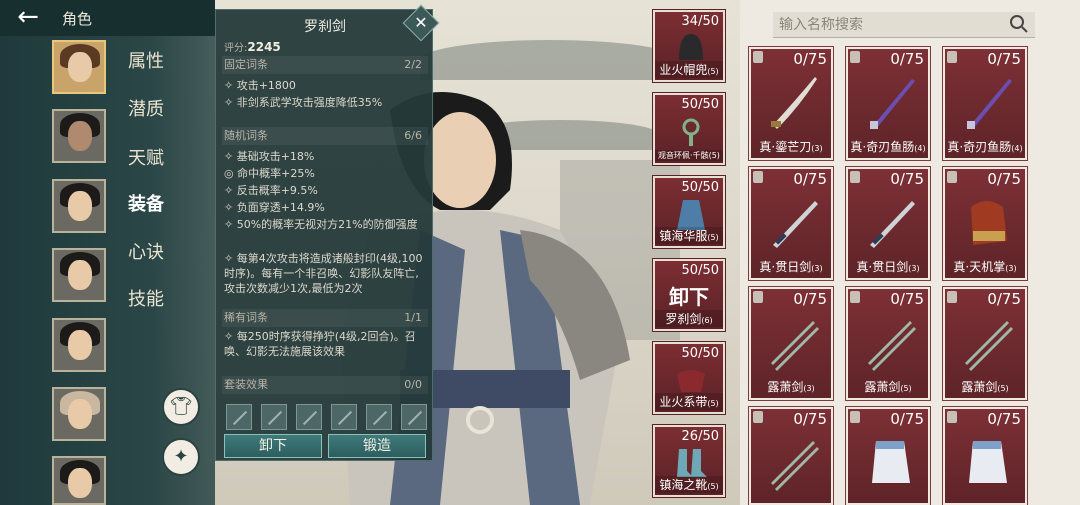 This screenshot has width=1080, height=505. Describe the element at coordinates (689, 484) in the screenshot. I see `item-name: 镇海之靴(5)` at that location.